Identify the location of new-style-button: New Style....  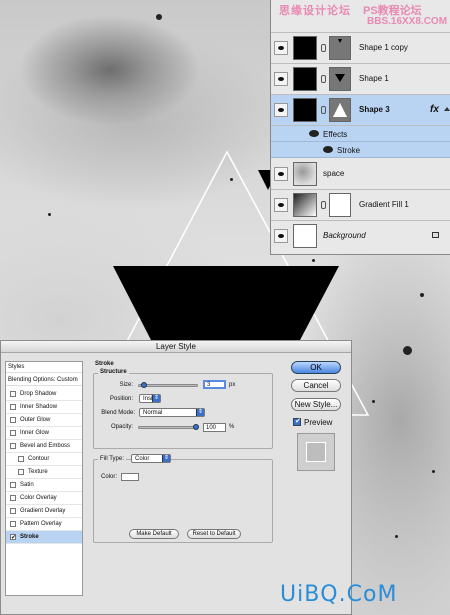
(316, 404).